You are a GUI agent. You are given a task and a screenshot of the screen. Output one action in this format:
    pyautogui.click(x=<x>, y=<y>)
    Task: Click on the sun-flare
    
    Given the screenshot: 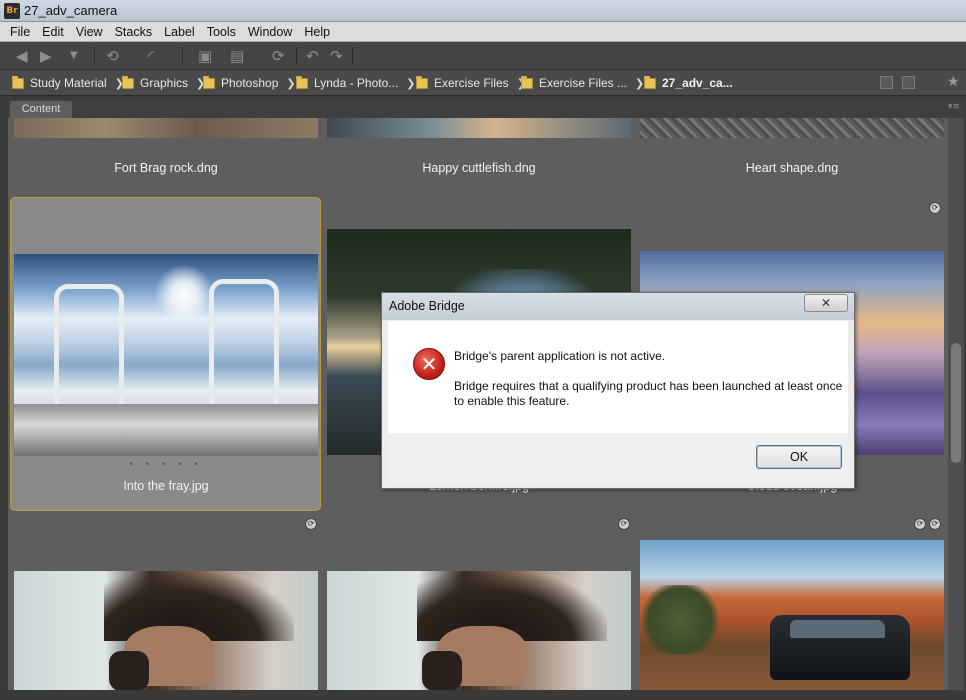 What is the action you would take?
    pyautogui.click(x=184, y=294)
    